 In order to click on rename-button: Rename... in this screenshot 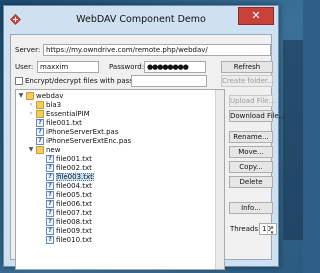, I will do `click(251, 137)`.